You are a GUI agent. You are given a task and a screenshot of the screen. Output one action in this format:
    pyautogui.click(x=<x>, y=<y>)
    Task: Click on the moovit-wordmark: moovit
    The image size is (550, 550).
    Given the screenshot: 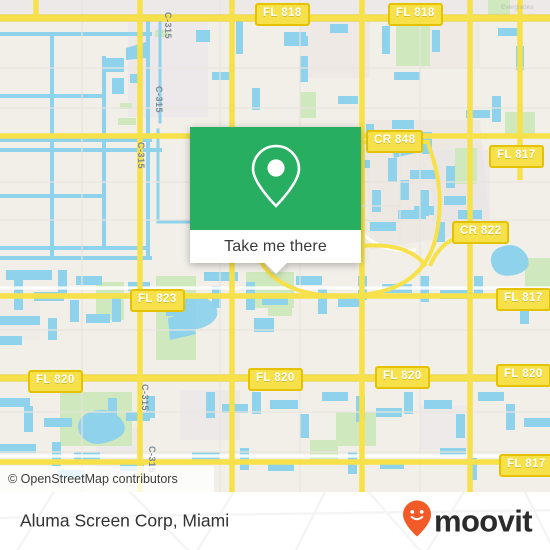 What is the action you would take?
    pyautogui.click(x=483, y=521)
    